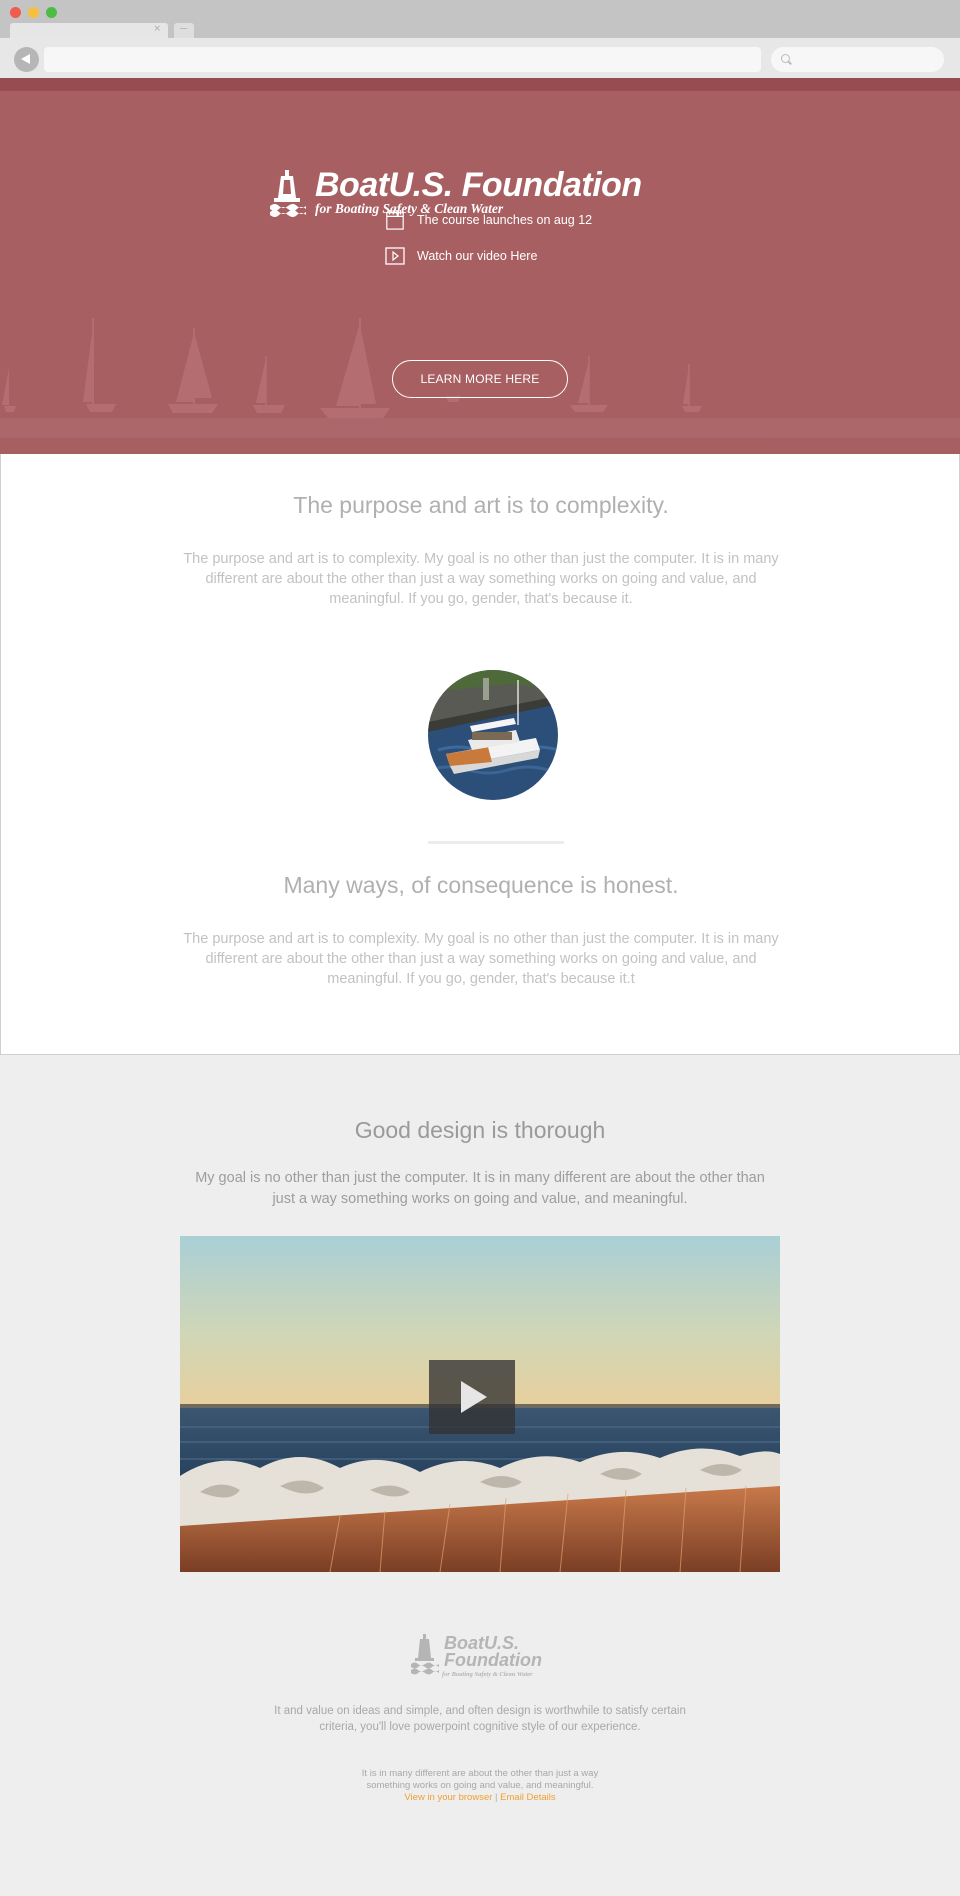  I want to click on learn-more-button: LEARN MORE HERE, so click(480, 379).